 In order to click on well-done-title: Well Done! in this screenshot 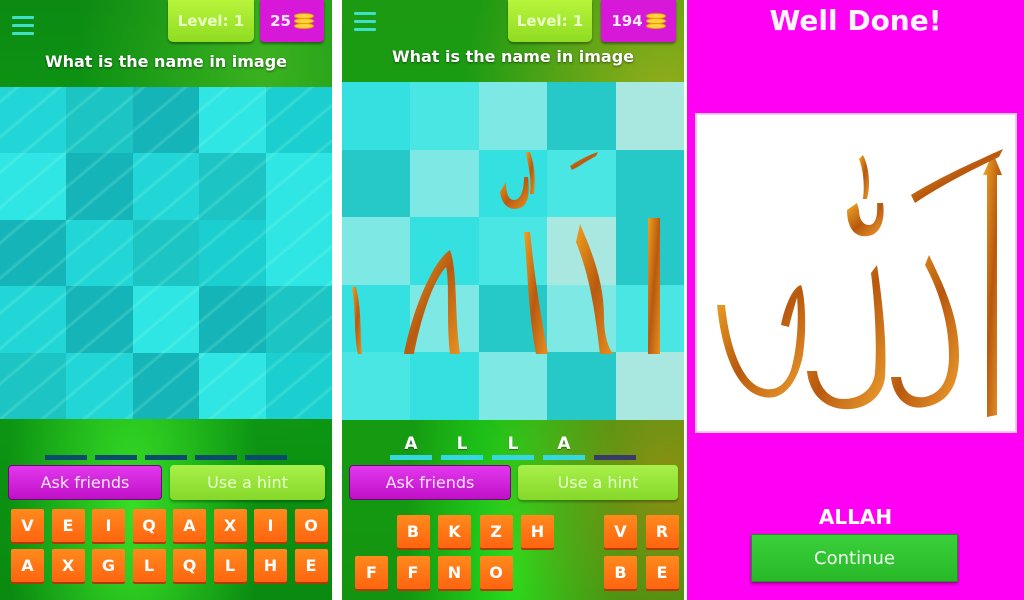, I will do `click(855, 20)`.